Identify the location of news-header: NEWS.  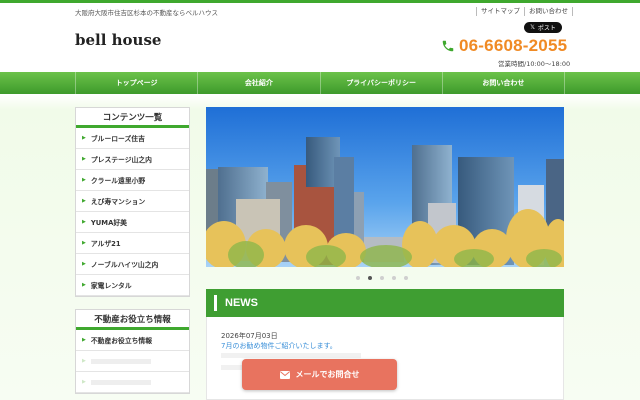
(385, 303).